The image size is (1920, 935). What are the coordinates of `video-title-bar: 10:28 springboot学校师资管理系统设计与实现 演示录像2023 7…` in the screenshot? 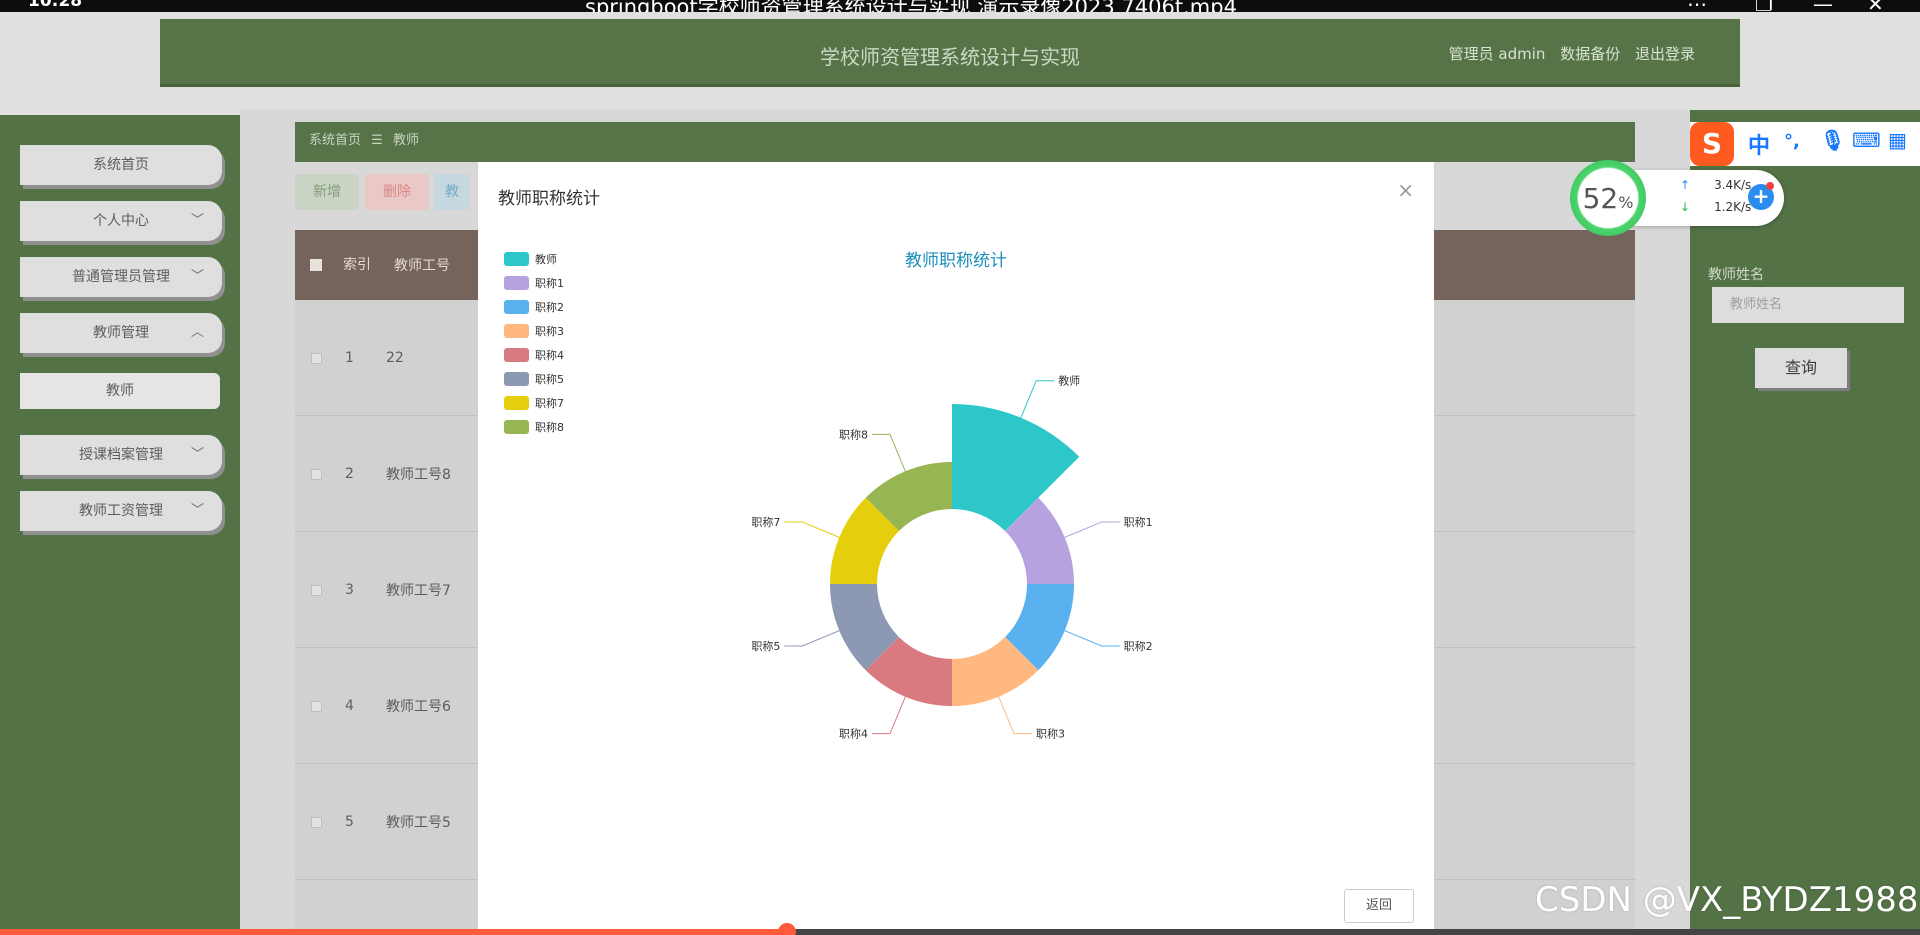 It's located at (960, 6).